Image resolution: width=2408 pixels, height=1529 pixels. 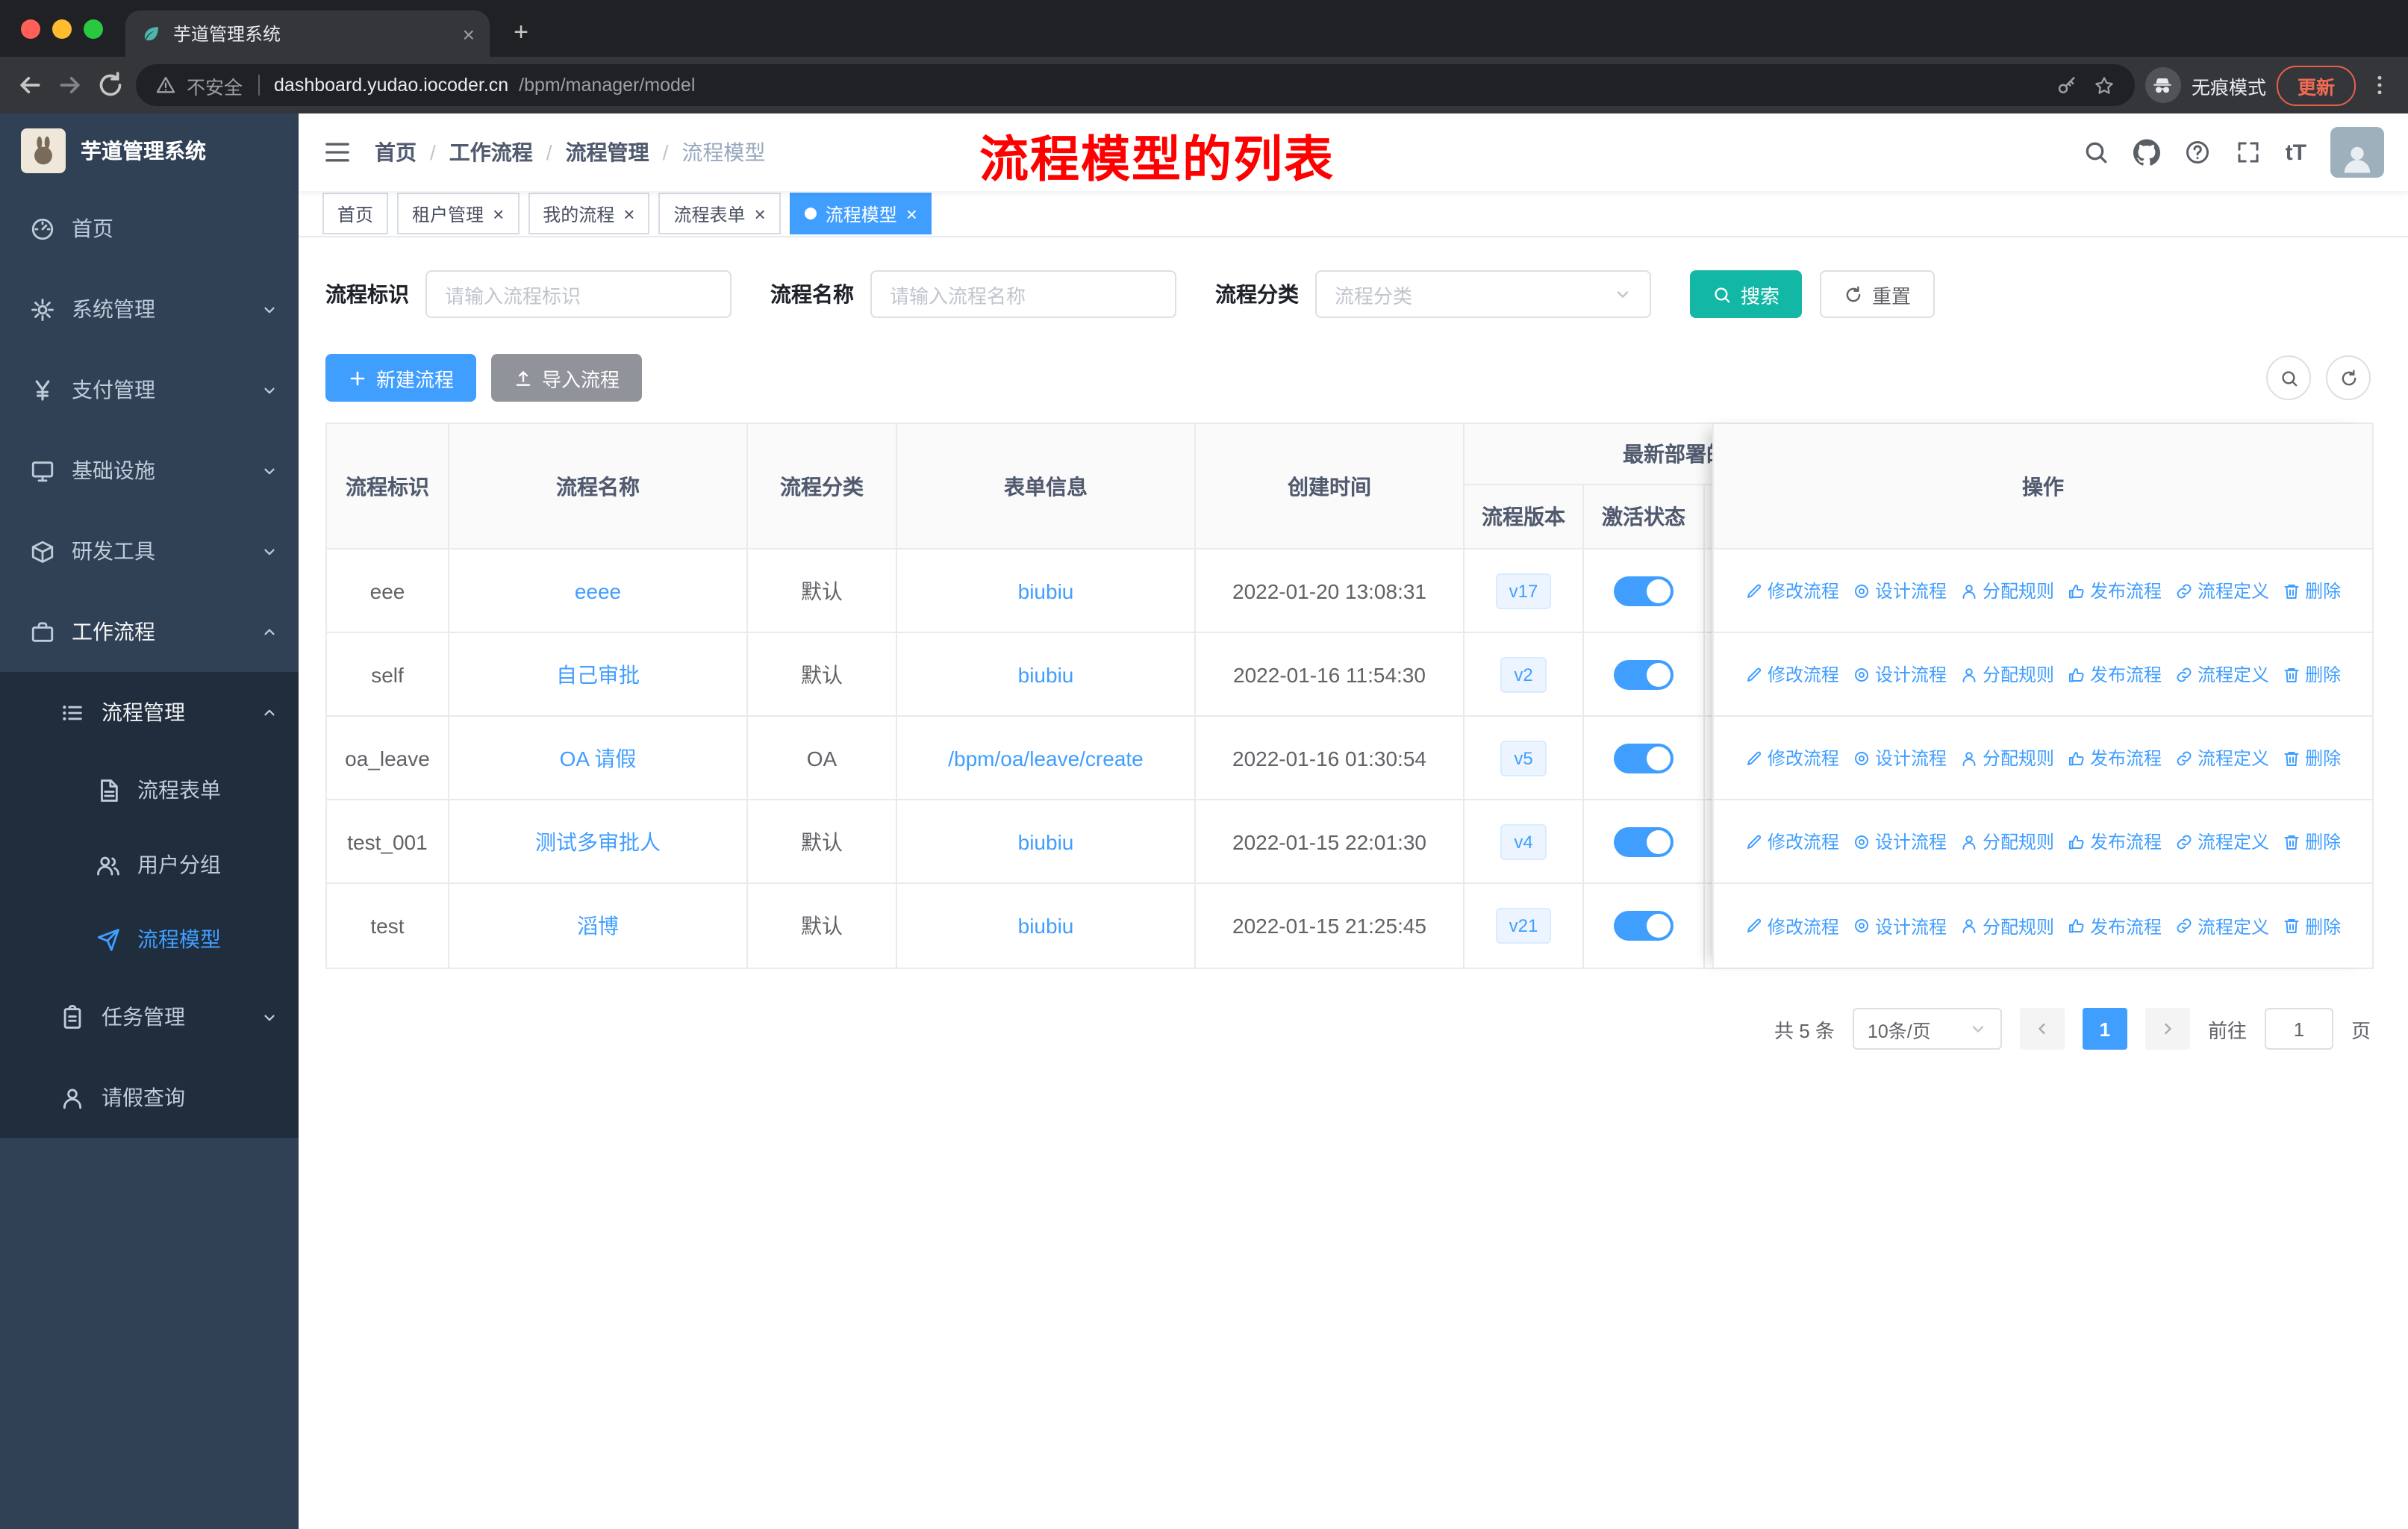 I want to click on process-name-link: eeee, so click(x=598, y=590).